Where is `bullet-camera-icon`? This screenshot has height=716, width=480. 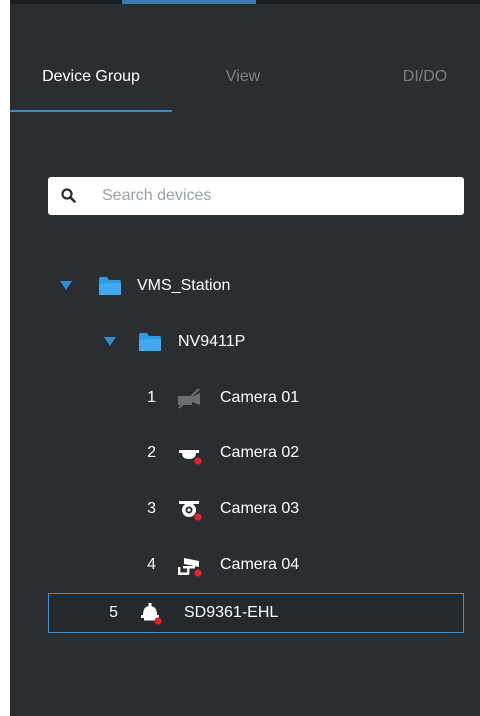 bullet-camera-icon is located at coordinates (190, 567).